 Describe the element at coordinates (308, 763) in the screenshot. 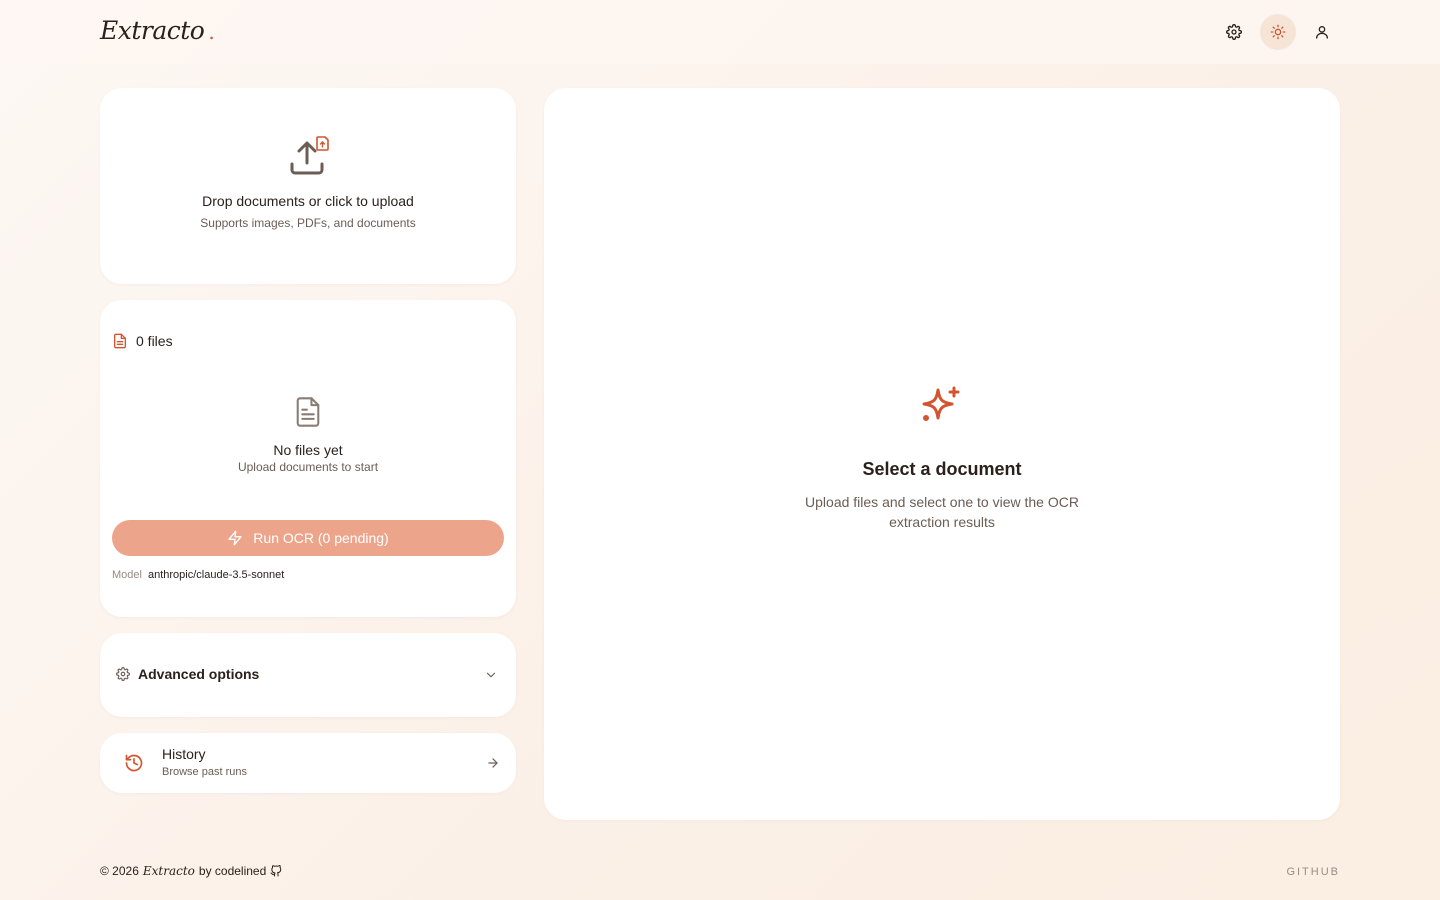

I see `history-link: History Browse past runs` at that location.